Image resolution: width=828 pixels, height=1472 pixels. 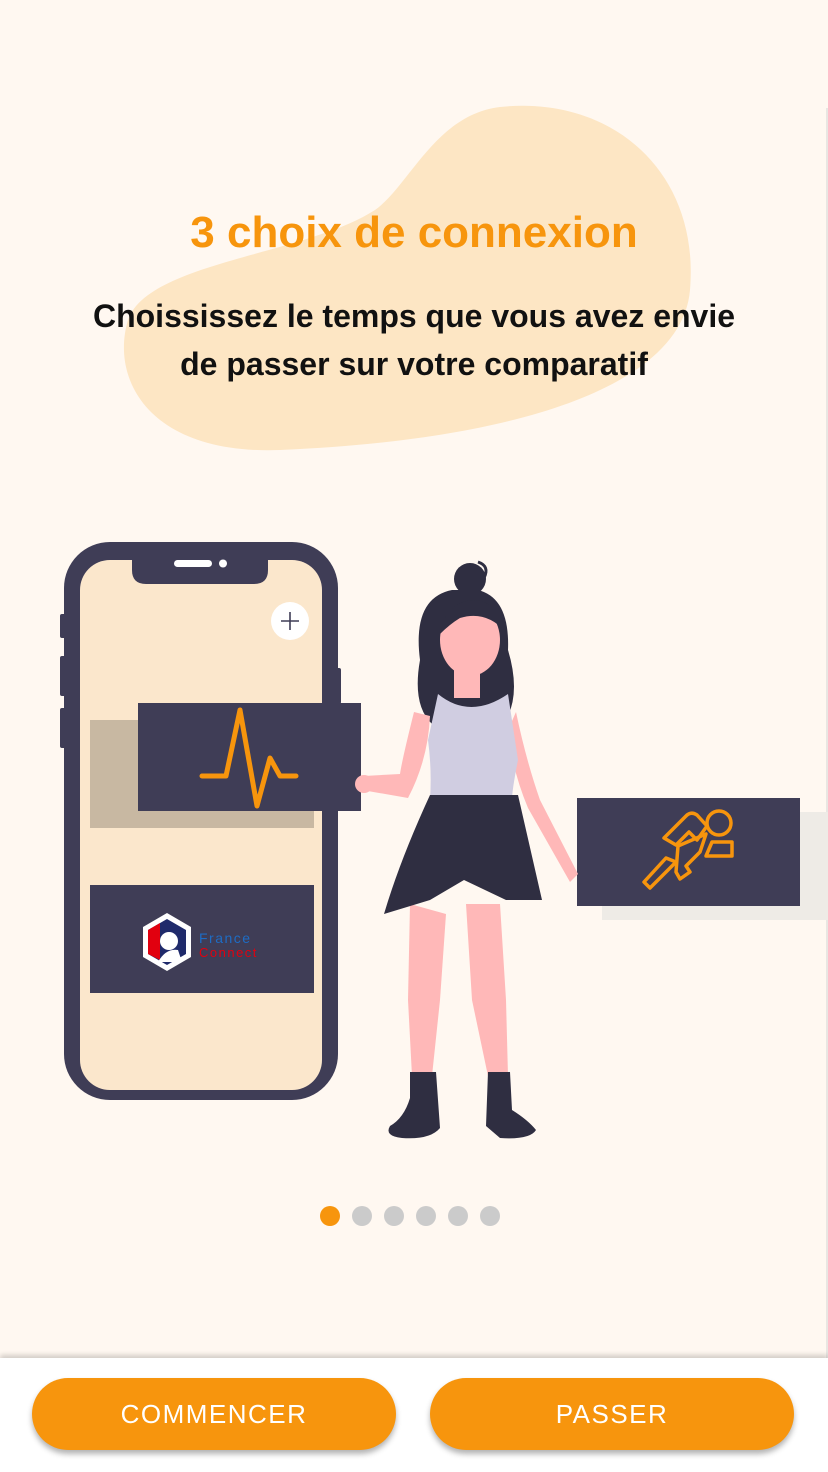 What do you see at coordinates (225, 938) in the screenshot?
I see `france-connect-text-1: France` at bounding box center [225, 938].